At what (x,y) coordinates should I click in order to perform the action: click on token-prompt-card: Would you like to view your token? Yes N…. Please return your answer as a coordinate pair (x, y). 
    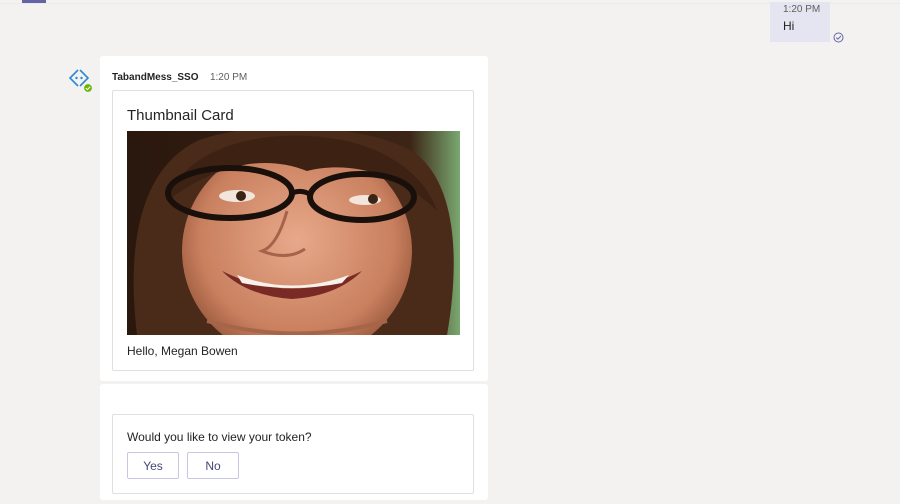
    Looking at the image, I should click on (293, 454).